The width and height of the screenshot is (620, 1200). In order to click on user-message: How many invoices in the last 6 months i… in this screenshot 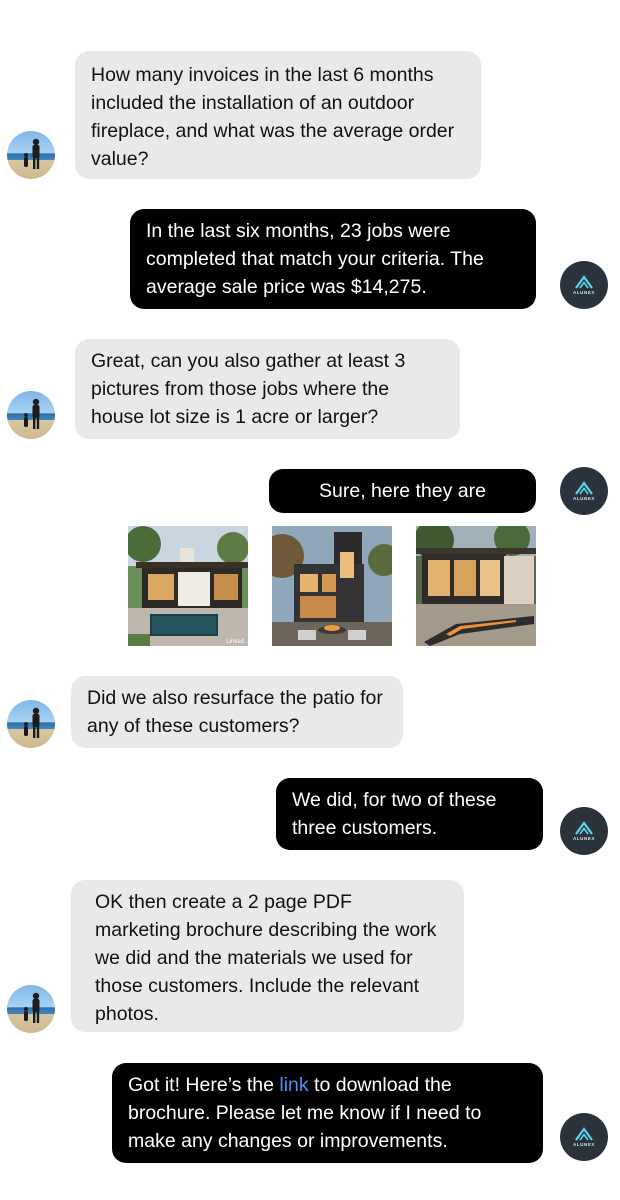, I will do `click(278, 115)`.